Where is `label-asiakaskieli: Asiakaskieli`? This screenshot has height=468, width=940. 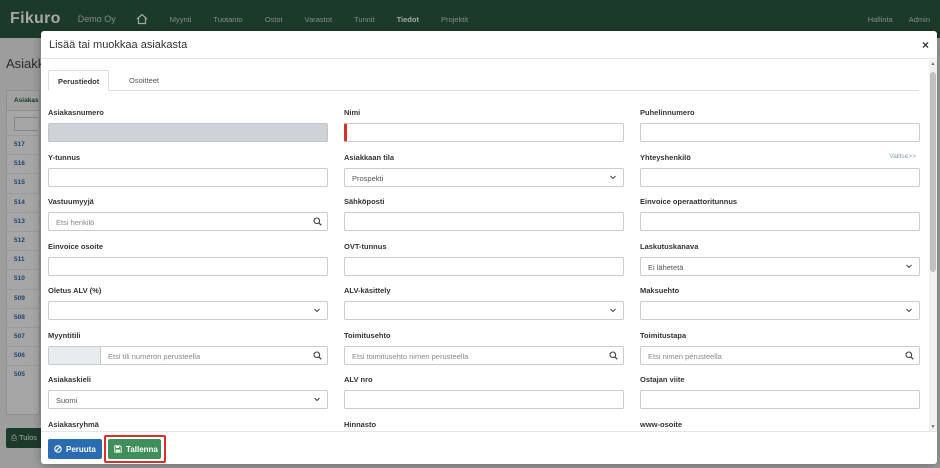 label-asiakaskieli: Asiakaskieli is located at coordinates (69, 379).